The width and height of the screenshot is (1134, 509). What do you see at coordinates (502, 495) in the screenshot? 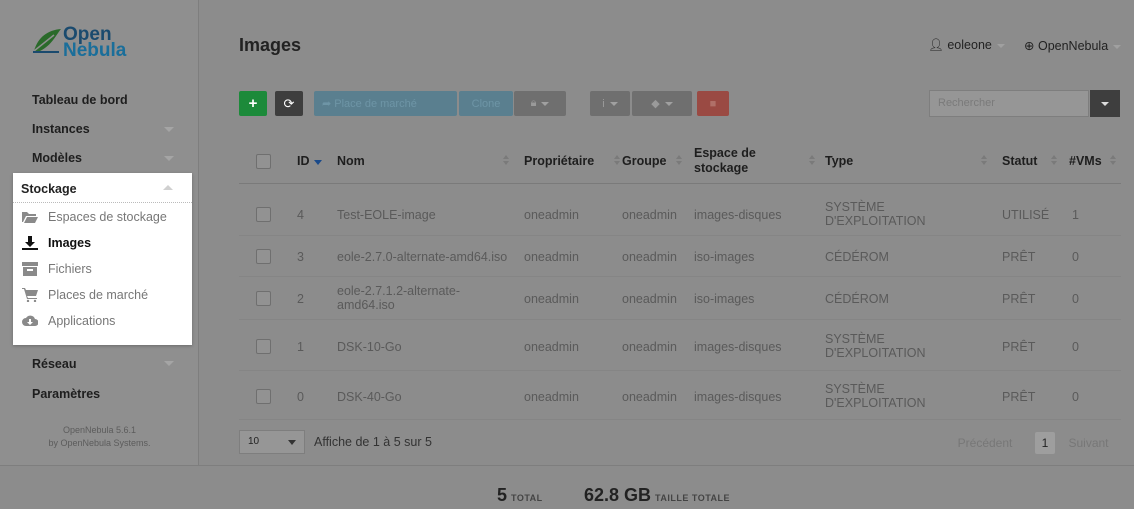
I see `total-count-value: 5` at bounding box center [502, 495].